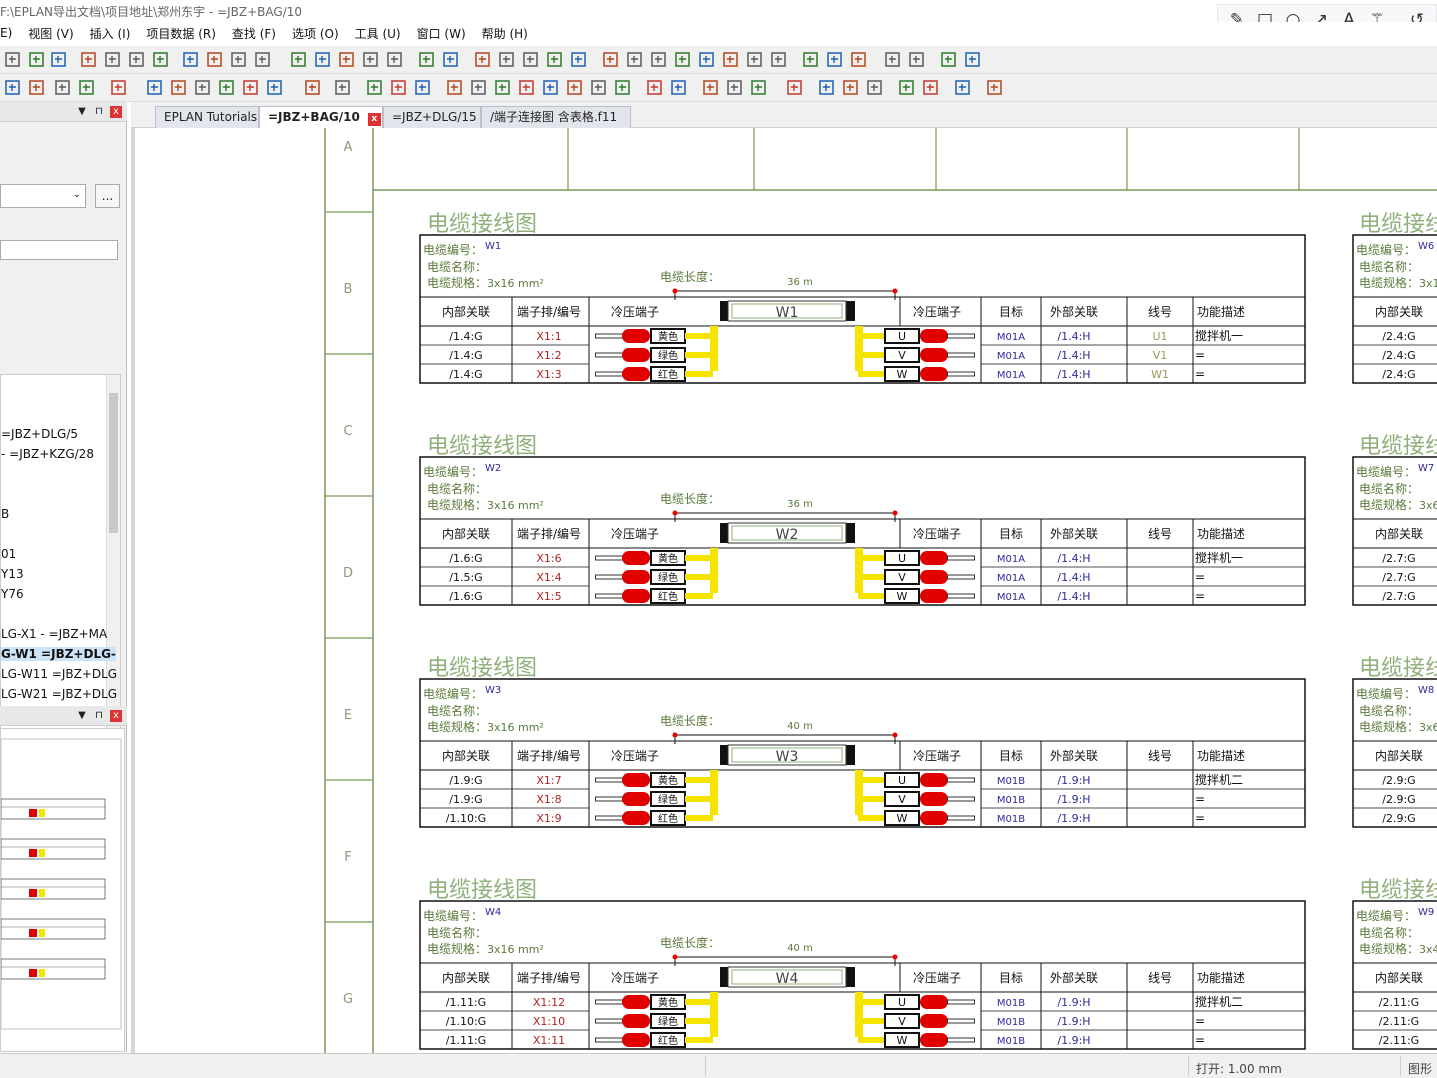 The height and width of the screenshot is (1078, 1437). What do you see at coordinates (50, 33) in the screenshot?
I see `menu-item: 视图 (V)` at bounding box center [50, 33].